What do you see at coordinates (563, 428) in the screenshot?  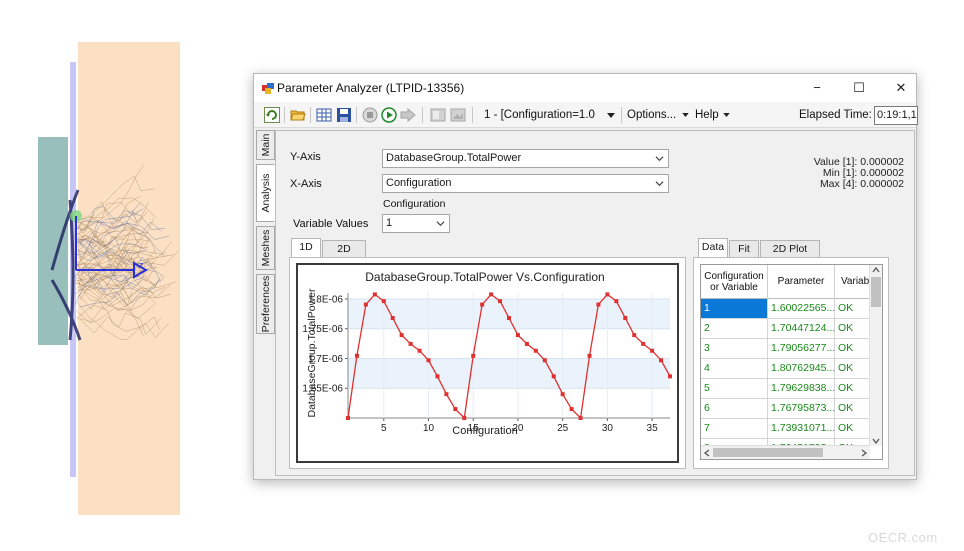 I see `x-tick-label: 25` at bounding box center [563, 428].